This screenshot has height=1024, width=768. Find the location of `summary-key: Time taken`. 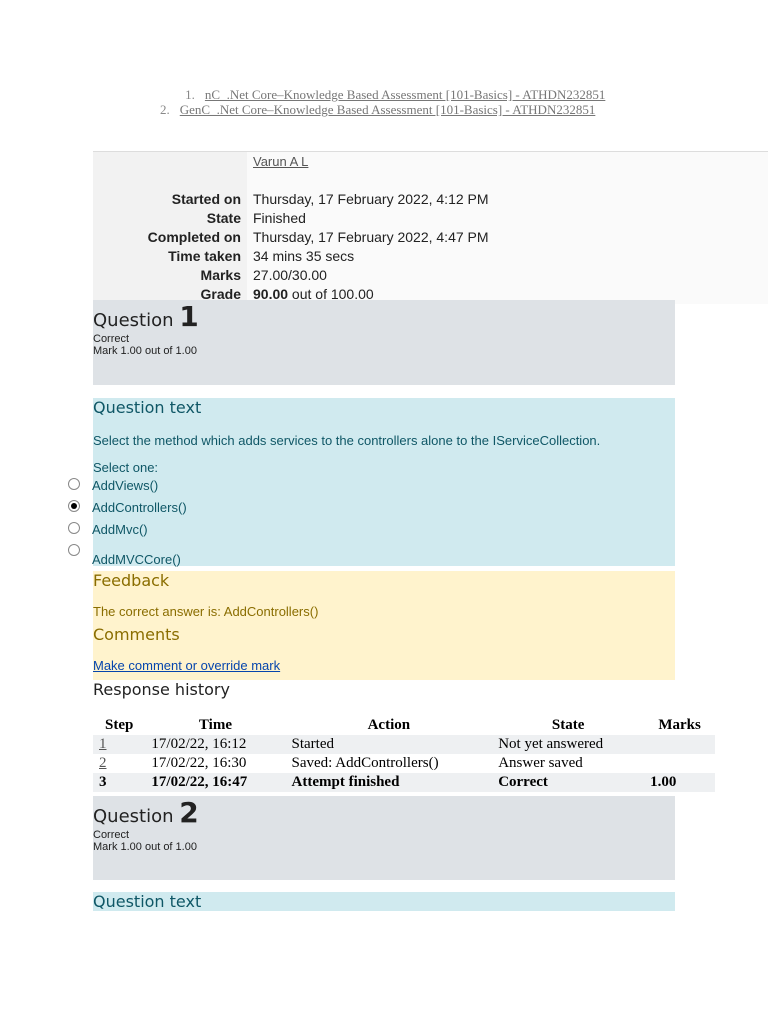

summary-key: Time taken is located at coordinates (170, 256).